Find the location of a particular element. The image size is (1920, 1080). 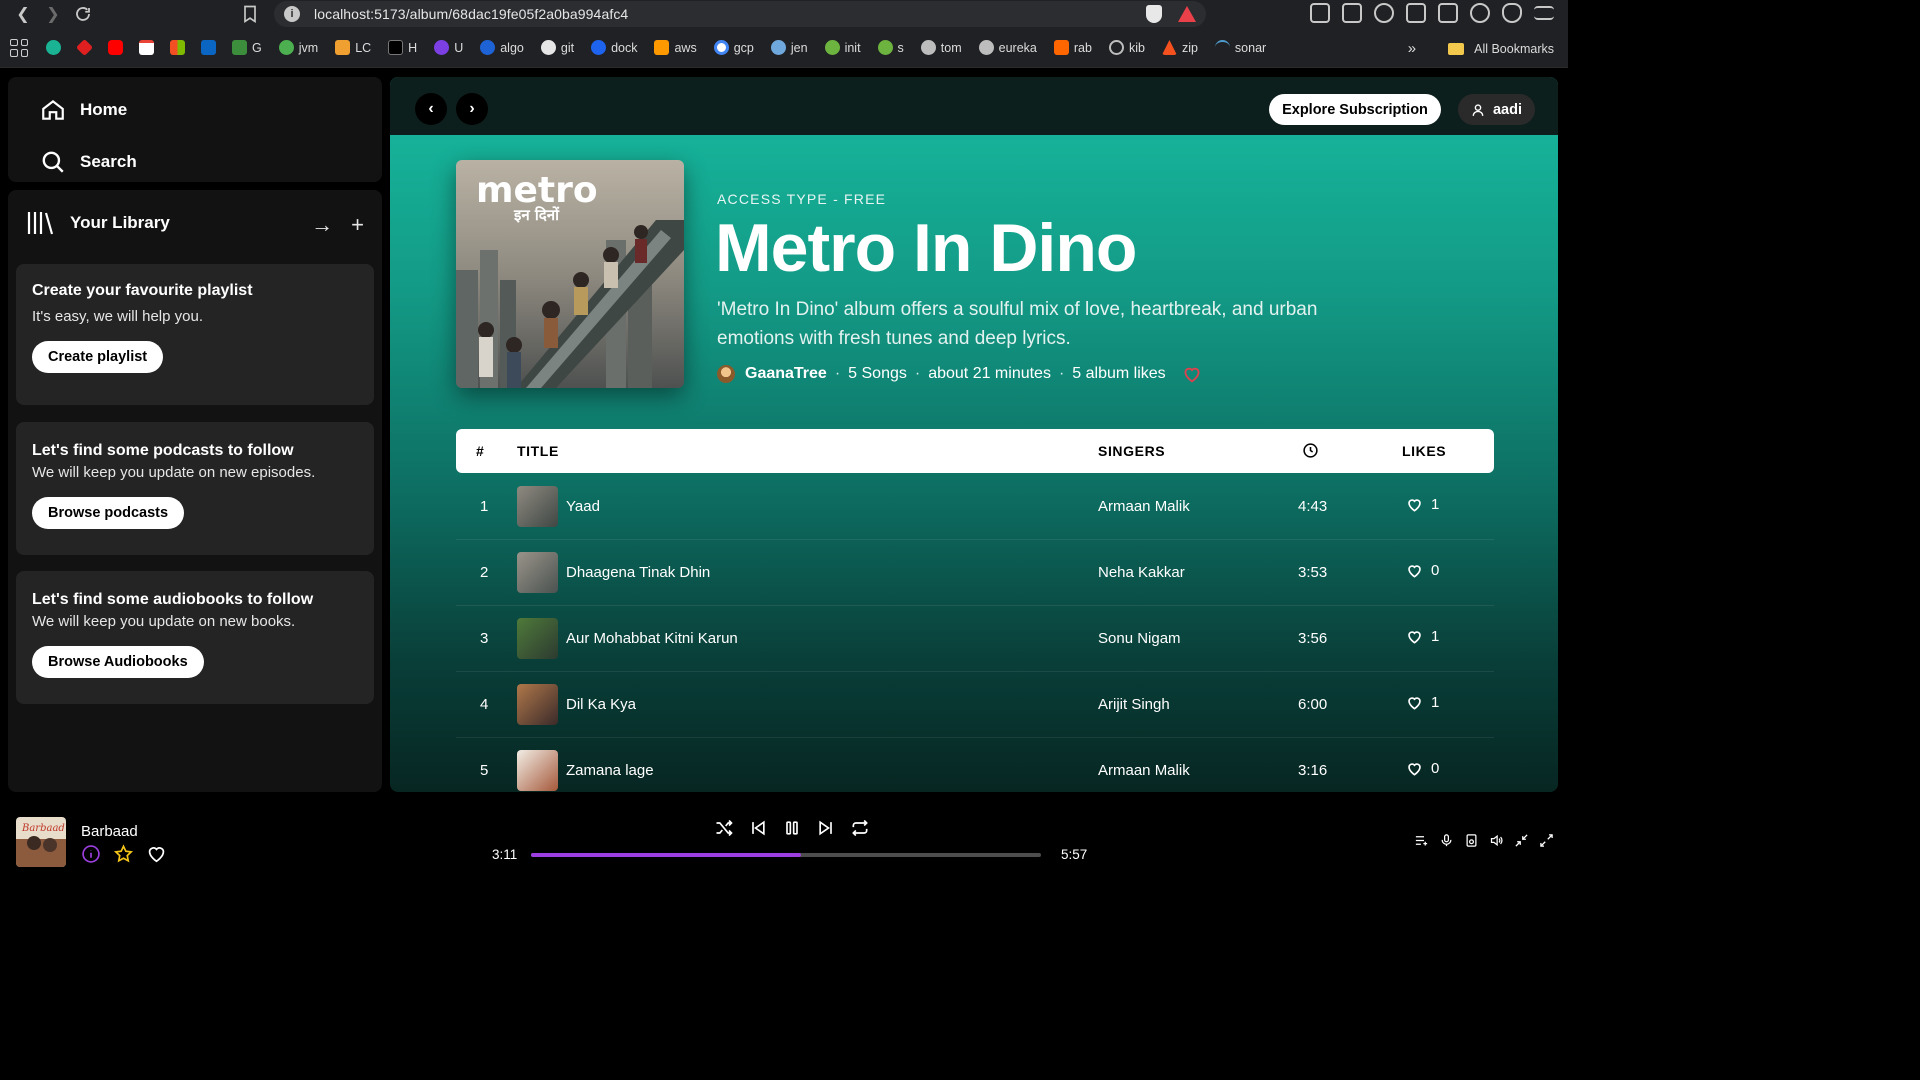

bookmark-h: H is located at coordinates (402, 47).